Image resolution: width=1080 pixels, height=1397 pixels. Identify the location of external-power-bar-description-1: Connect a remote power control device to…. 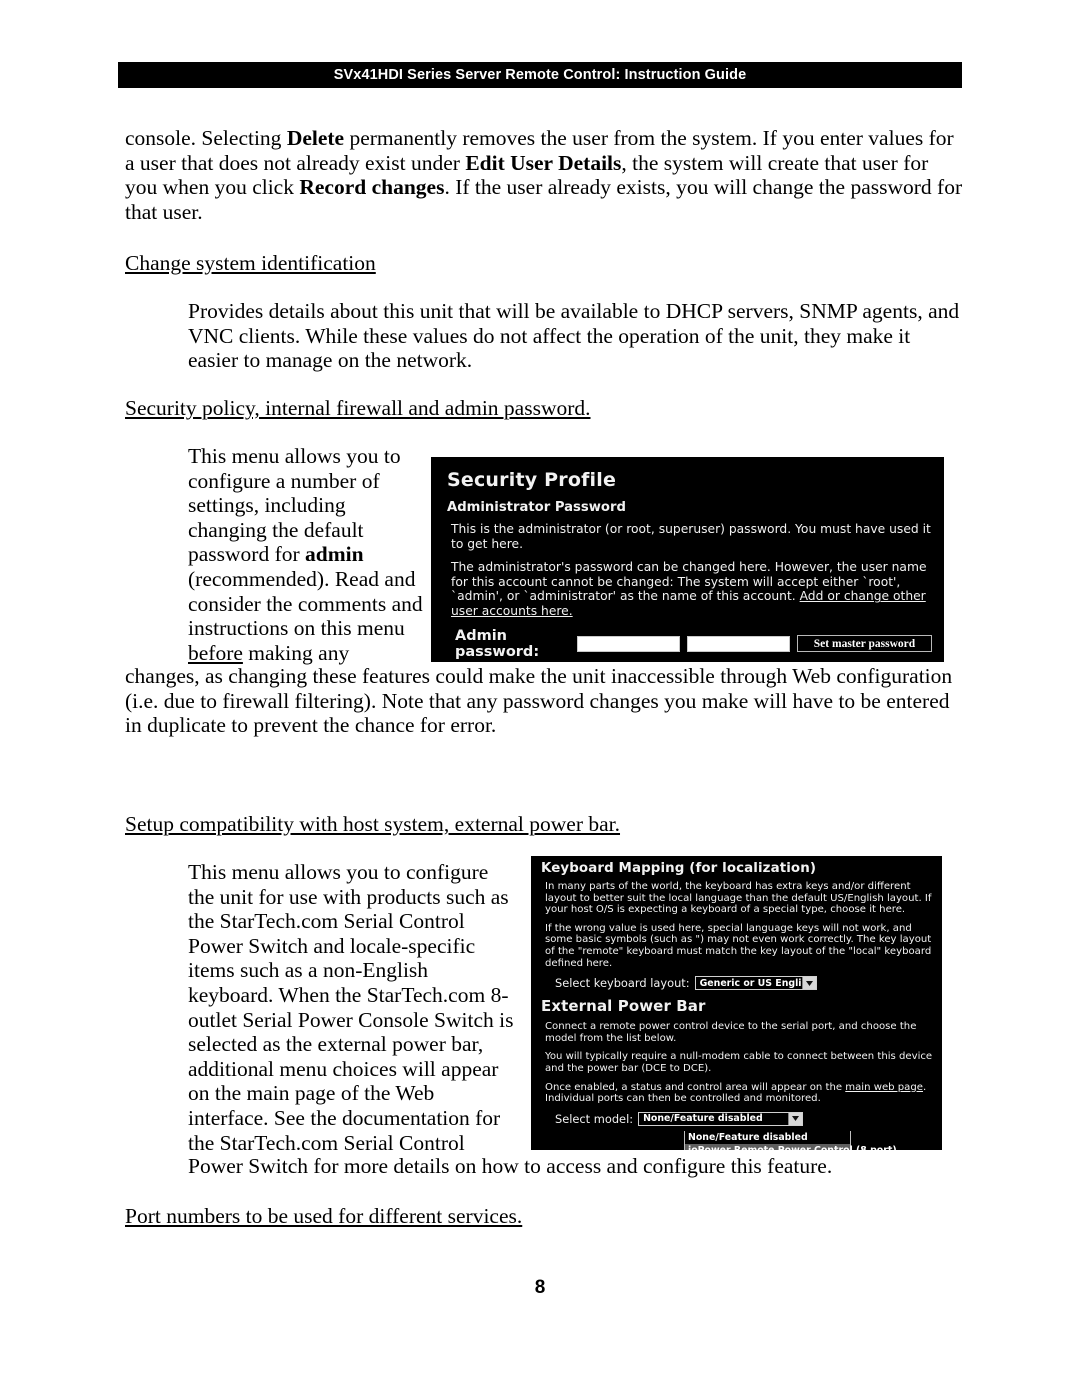
(731, 1032).